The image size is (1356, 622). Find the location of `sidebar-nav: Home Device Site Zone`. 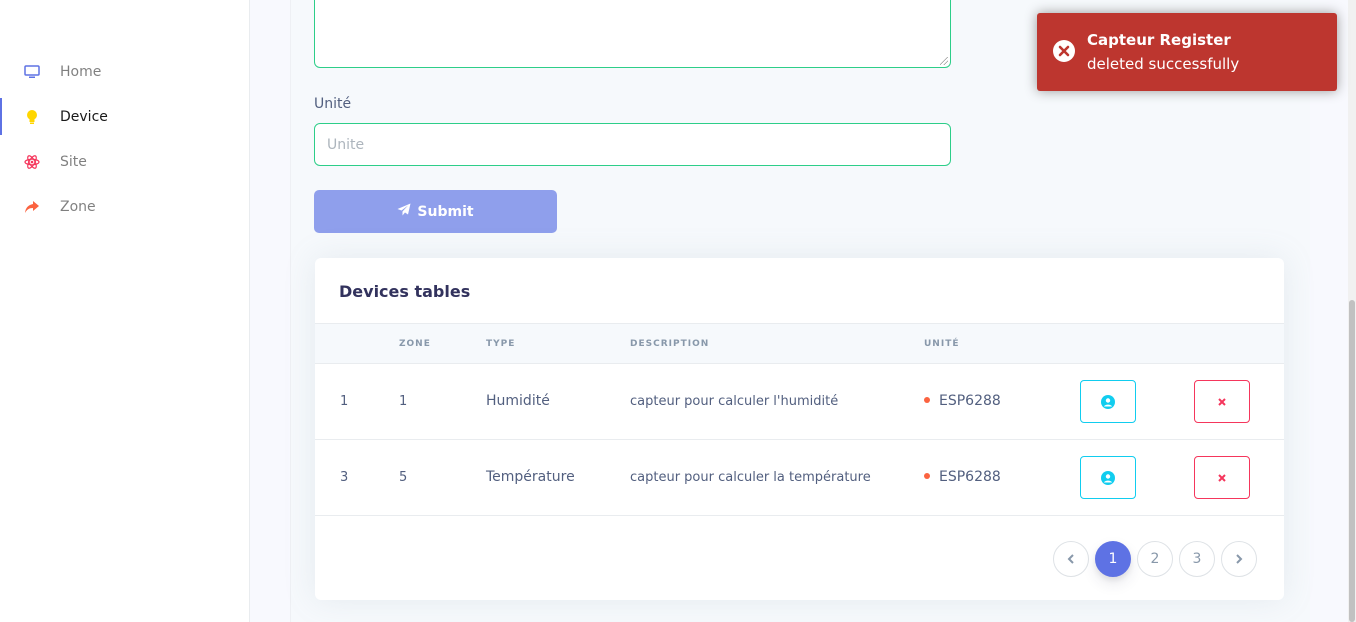

sidebar-nav: Home Device Site Zone is located at coordinates (125, 139).